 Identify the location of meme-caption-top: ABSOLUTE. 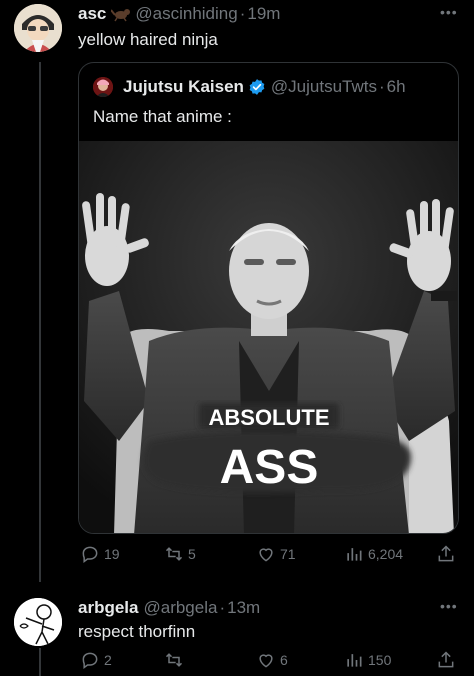
(269, 417).